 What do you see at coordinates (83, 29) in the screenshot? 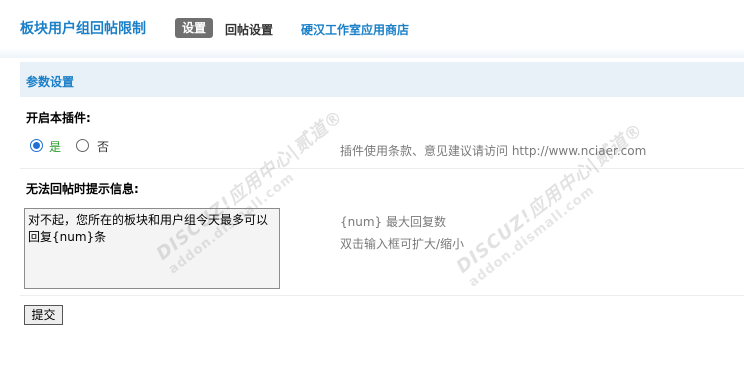
I see `page-title: 板块用户组回帖限制` at bounding box center [83, 29].